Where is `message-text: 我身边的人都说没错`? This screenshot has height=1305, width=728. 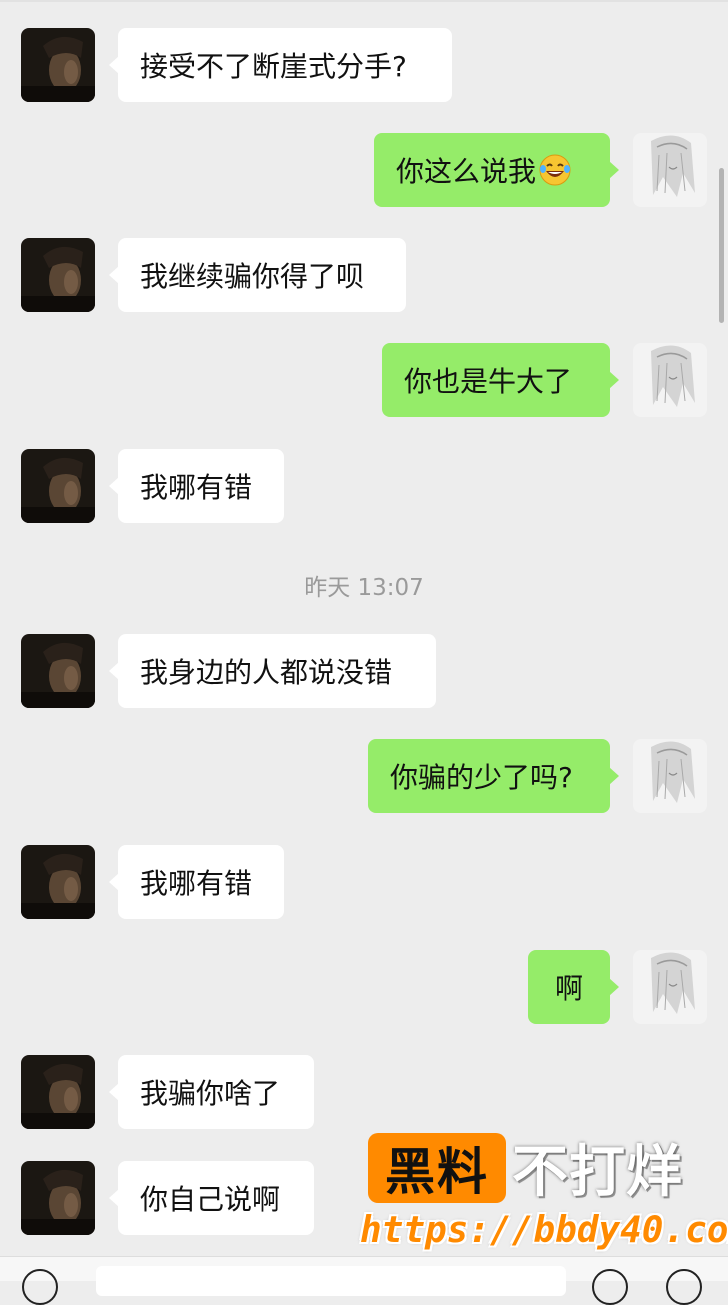 message-text: 我身边的人都说没错 is located at coordinates (266, 672).